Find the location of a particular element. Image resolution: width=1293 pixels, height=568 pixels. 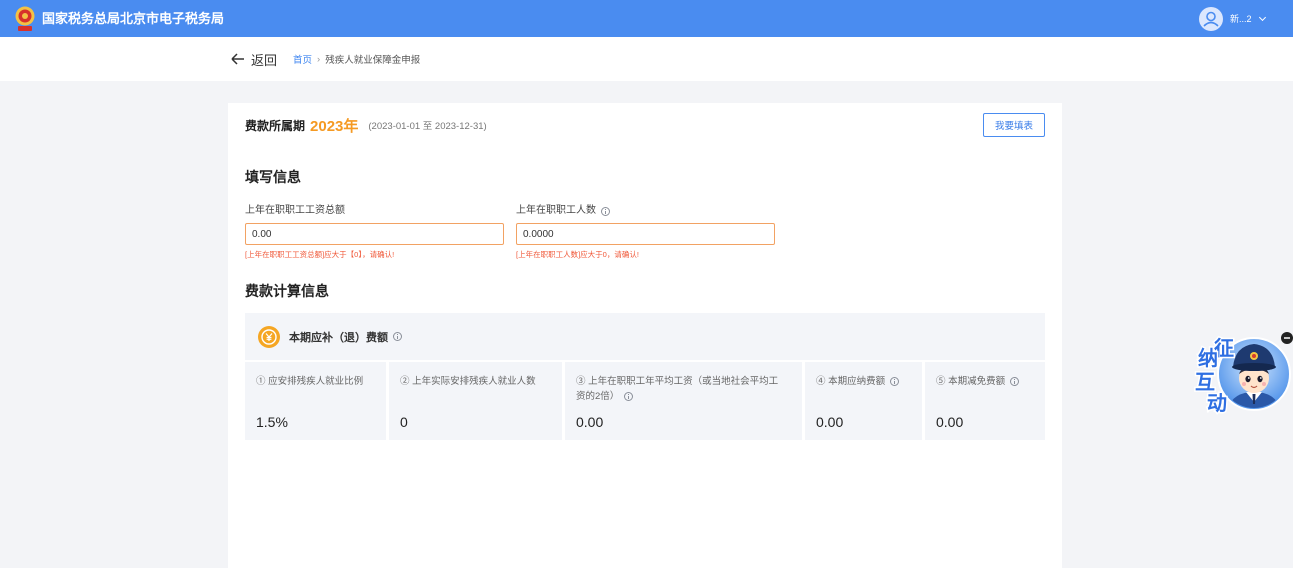

calc-item-actual-employed: ② 上年实际安排残疾人就业人数 0 is located at coordinates (475, 401).